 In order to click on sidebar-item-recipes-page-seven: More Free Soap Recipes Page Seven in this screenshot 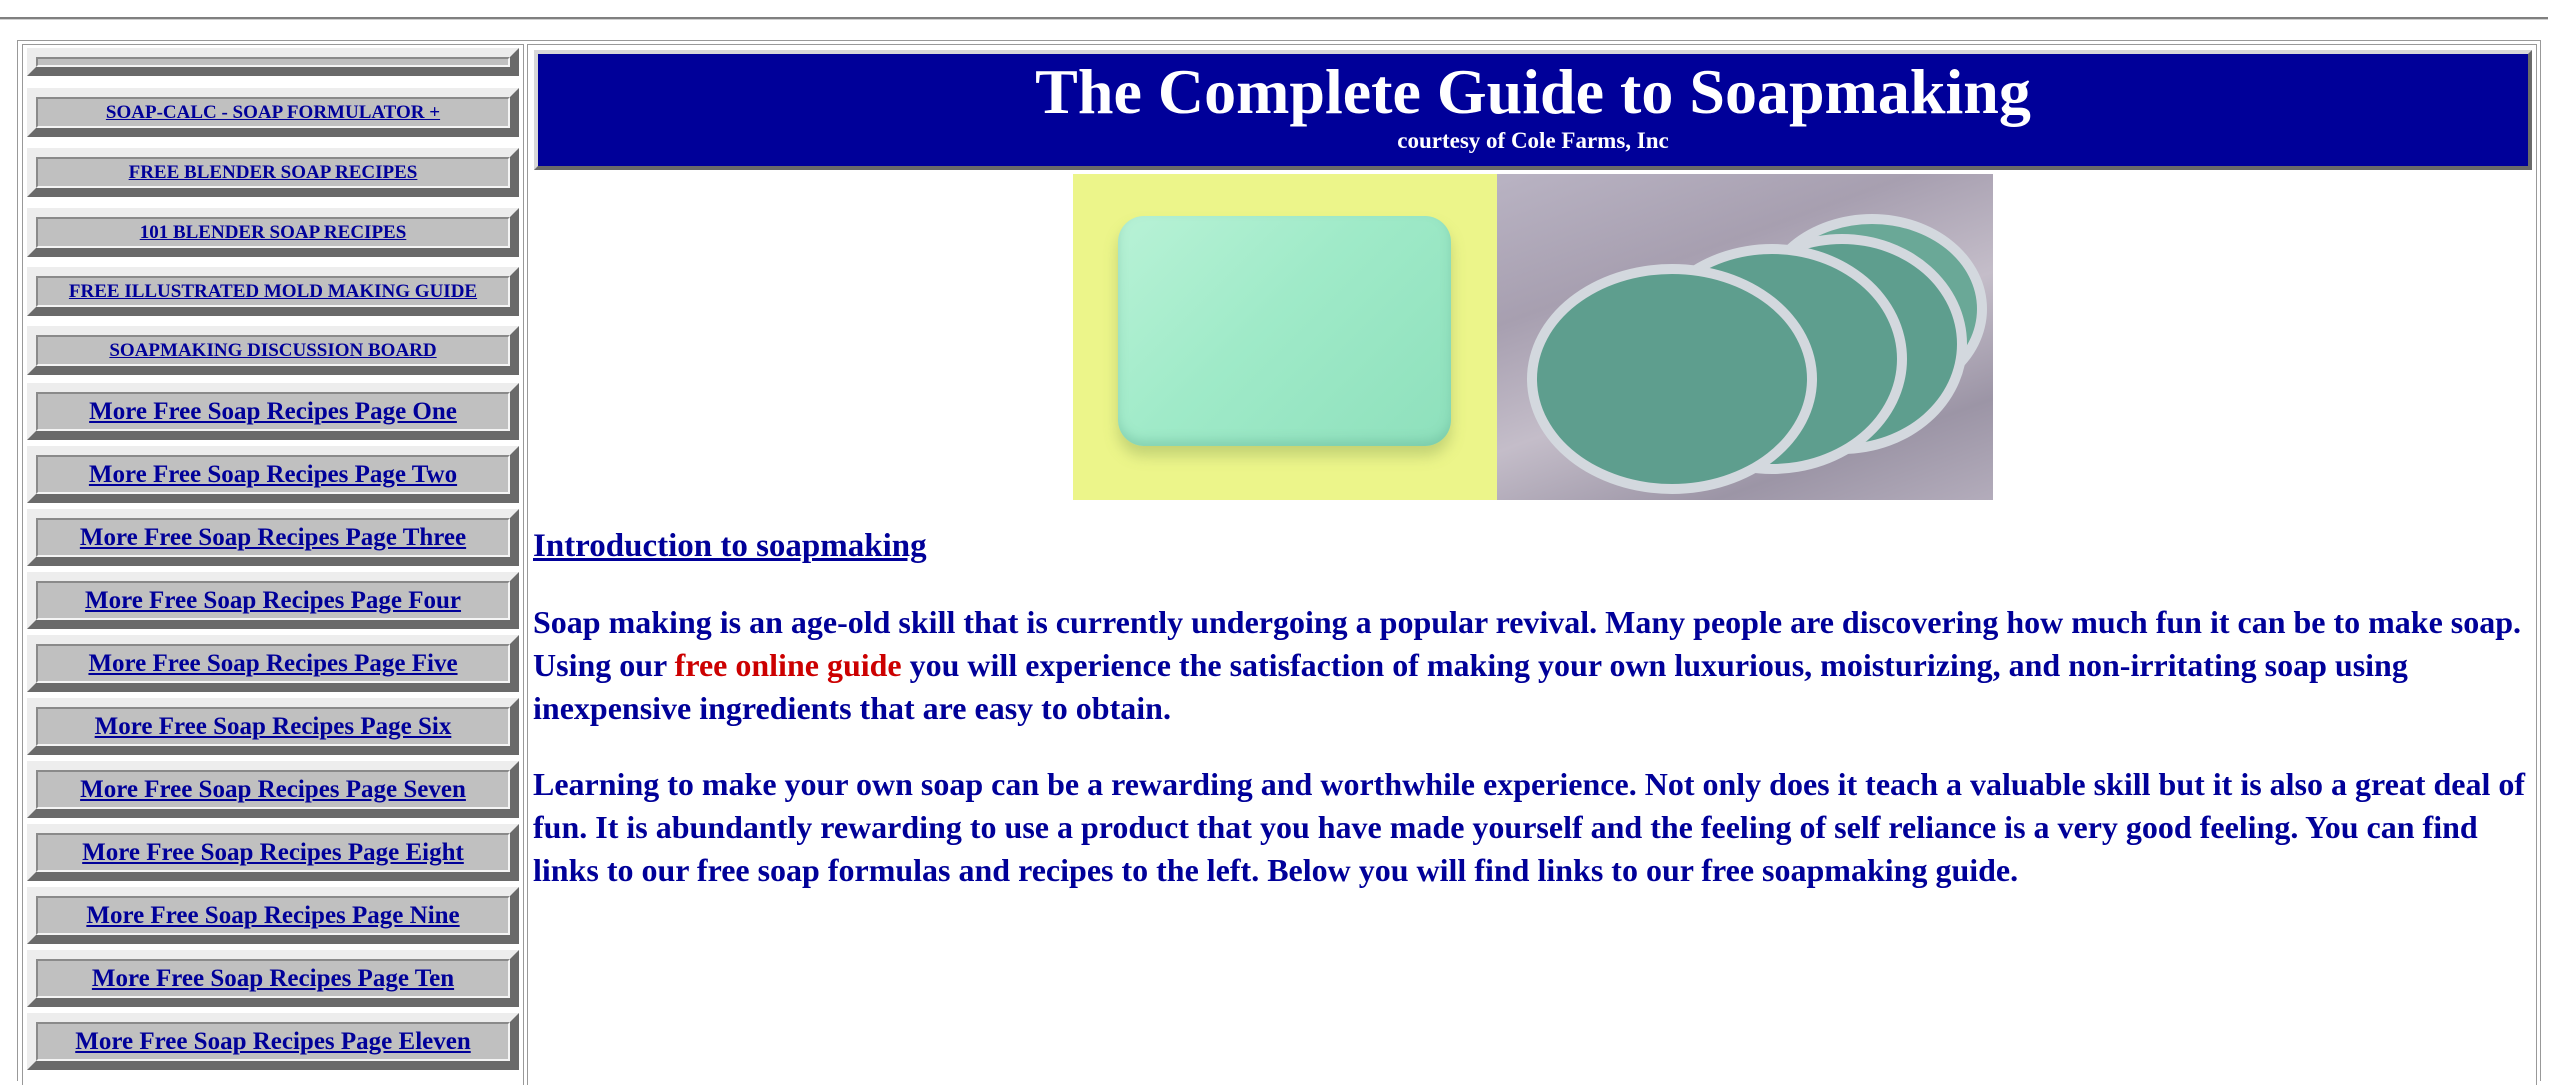, I will do `click(273, 789)`.